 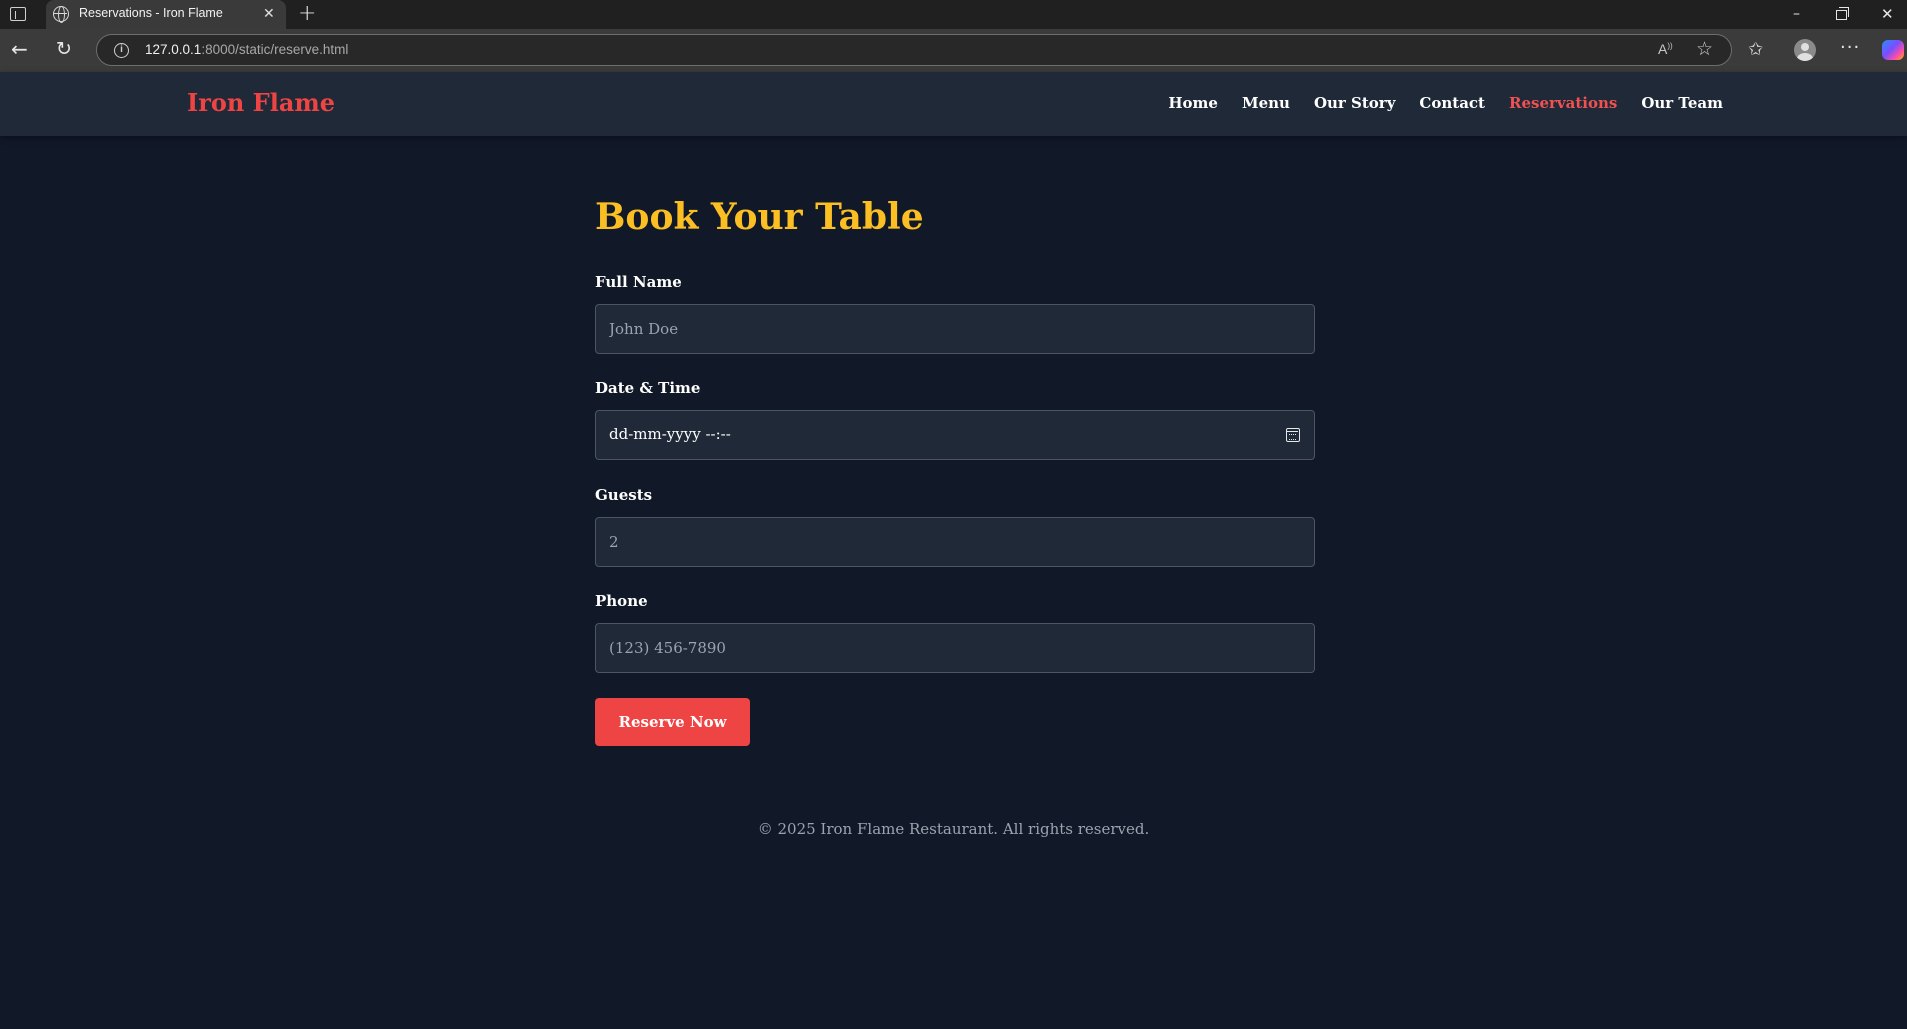 What do you see at coordinates (1452, 103) in the screenshot?
I see `nav-contact: Contact` at bounding box center [1452, 103].